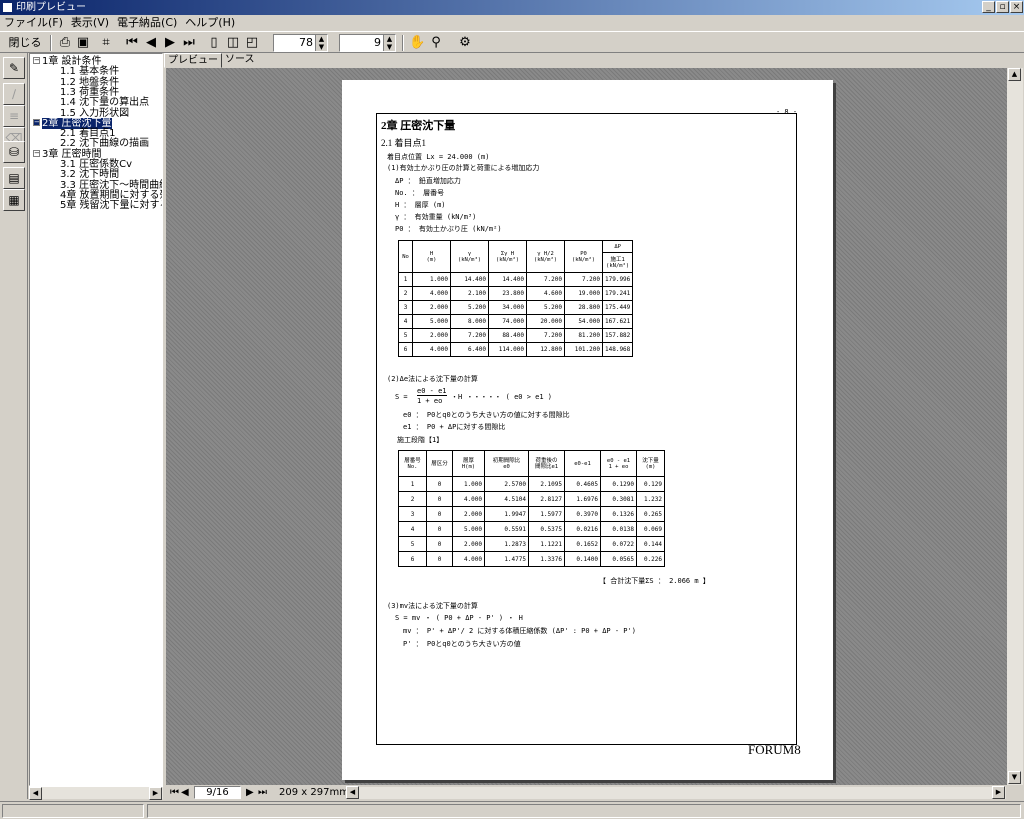  Describe the element at coordinates (439, 463) in the screenshot. I see `table-header-cell: 層区分` at that location.